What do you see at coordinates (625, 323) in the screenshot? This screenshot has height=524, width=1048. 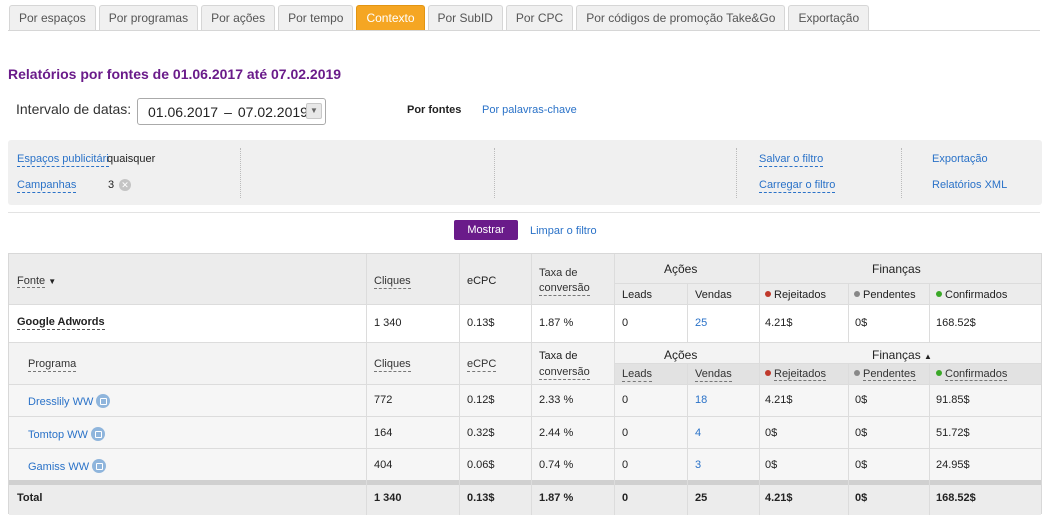 I see `source-leads: 0` at bounding box center [625, 323].